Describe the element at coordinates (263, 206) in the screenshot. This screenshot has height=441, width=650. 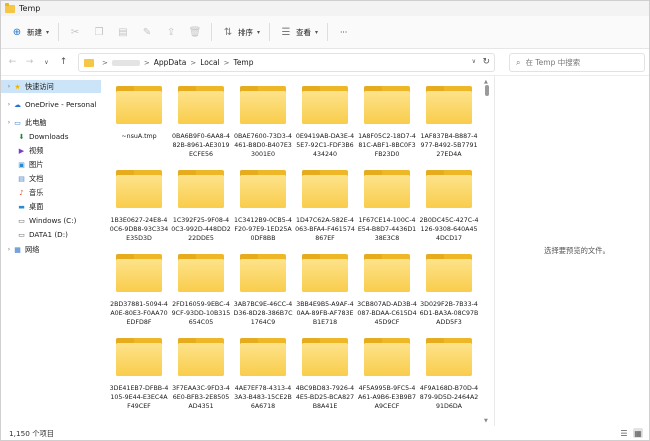
I see `file-item: 1C3412B9-0CB5-4F20-97E9-1ED25A0DF8BB` at that location.